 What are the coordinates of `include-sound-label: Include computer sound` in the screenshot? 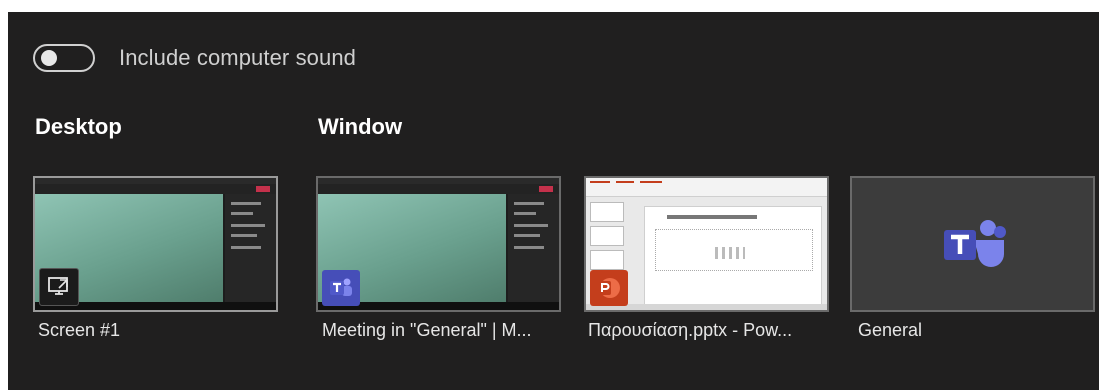 It's located at (238, 57).